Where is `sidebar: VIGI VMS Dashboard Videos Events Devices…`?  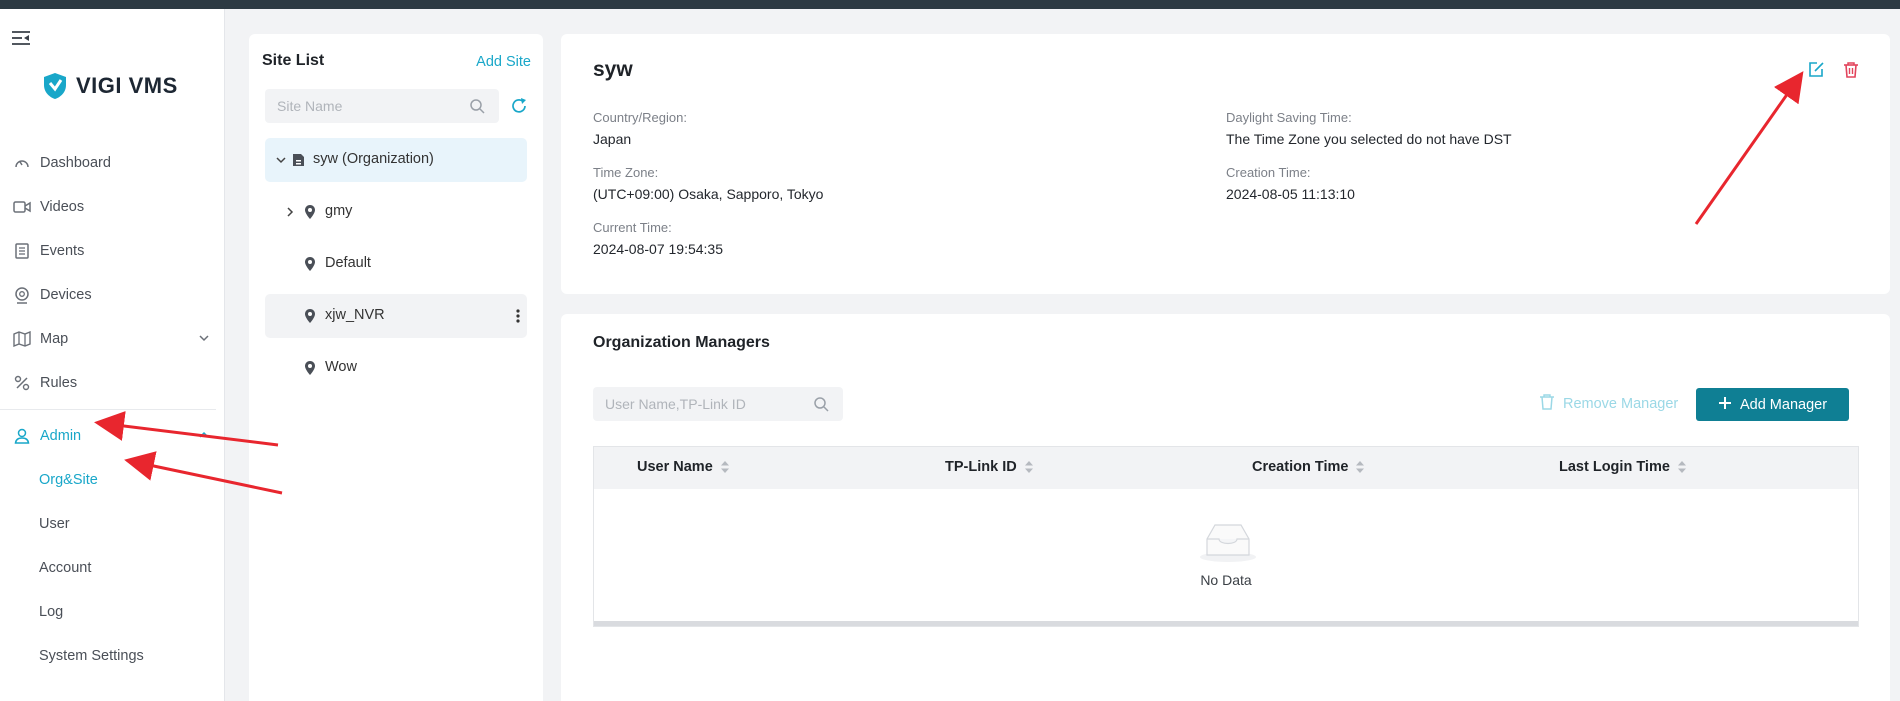
sidebar: VIGI VMS Dashboard Videos Events Devices… is located at coordinates (112, 355).